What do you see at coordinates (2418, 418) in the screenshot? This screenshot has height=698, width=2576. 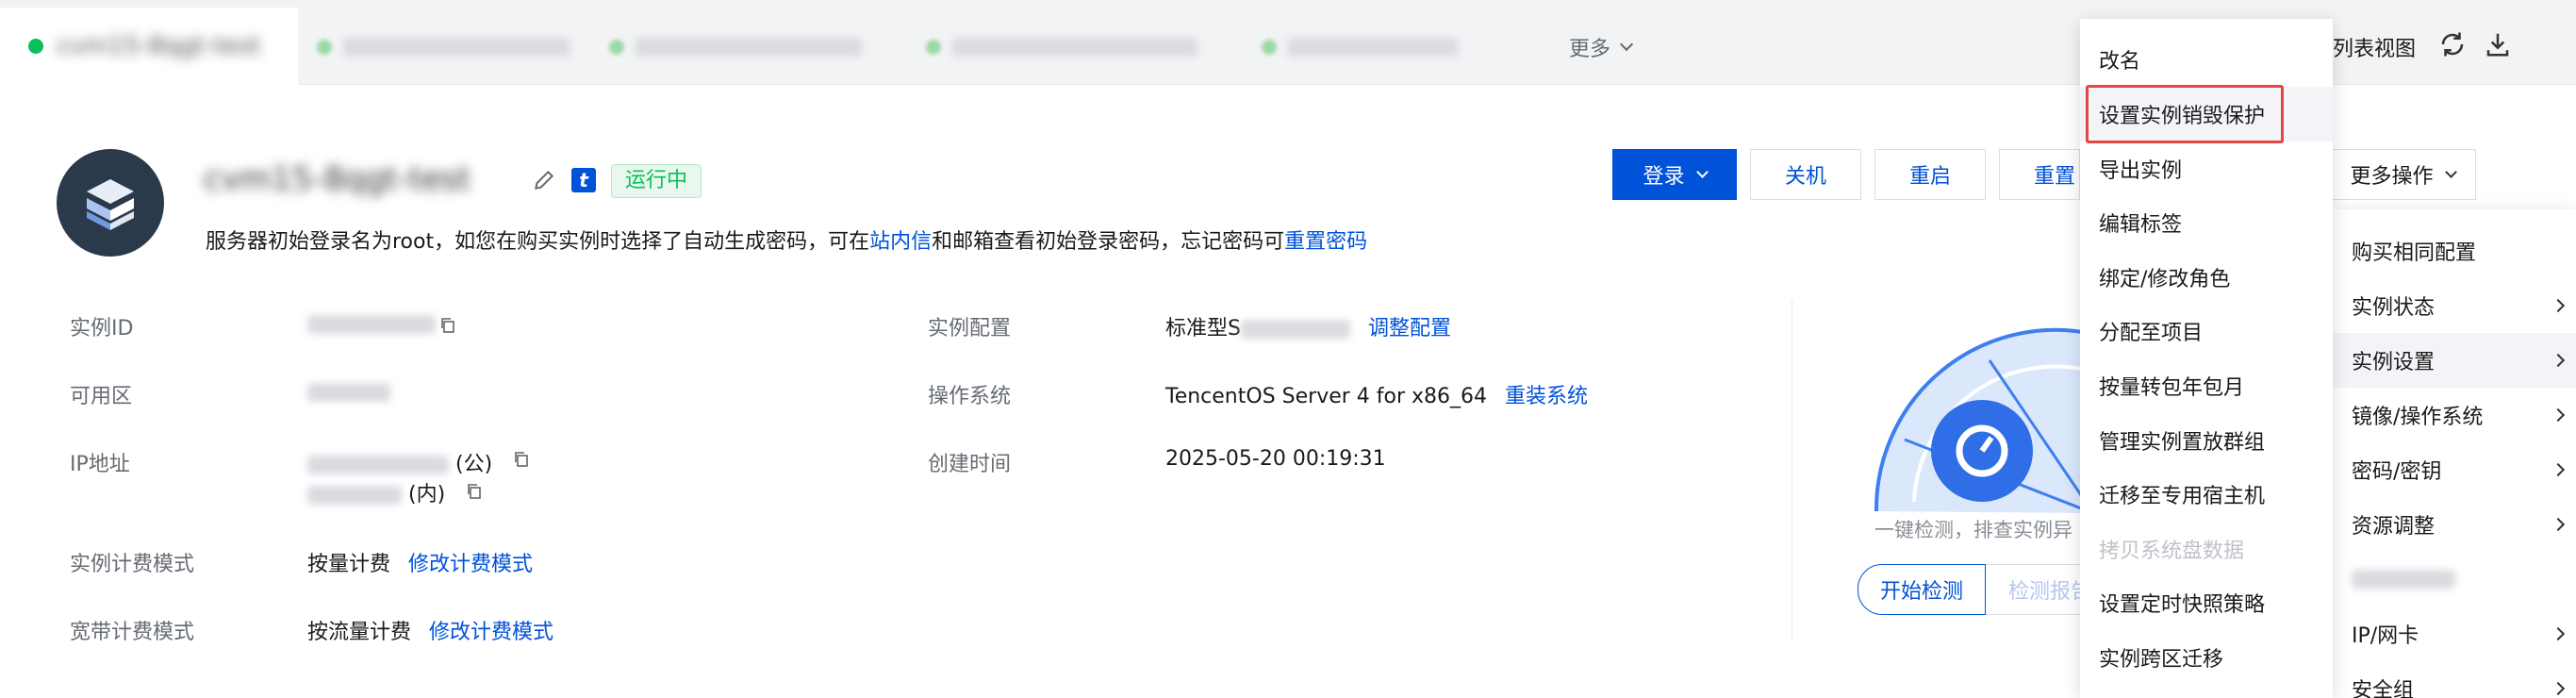 I see `menu-item-label: 镜像/操作系统` at bounding box center [2418, 418].